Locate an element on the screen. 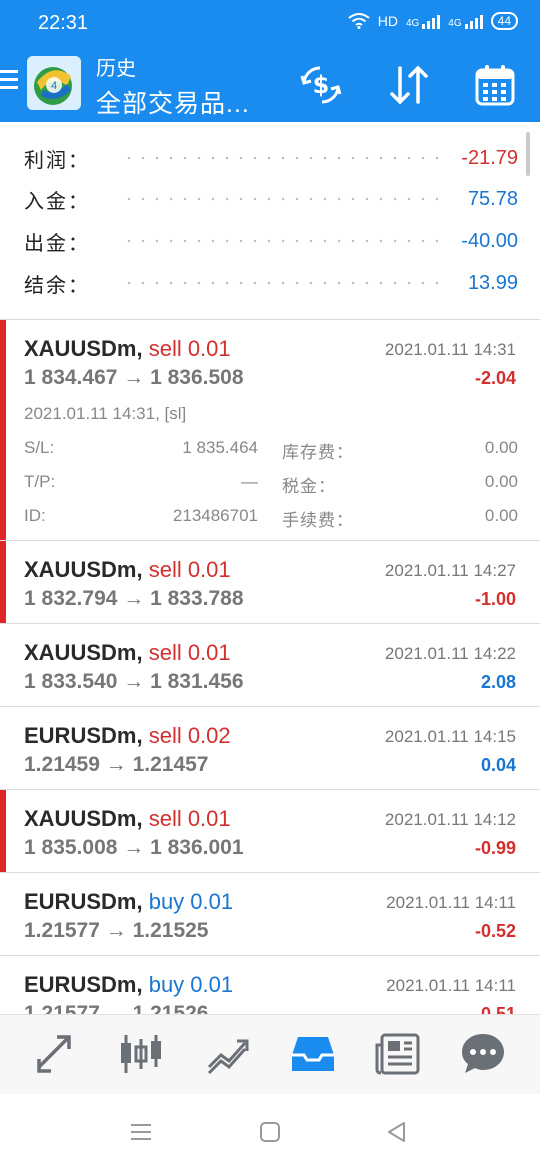 The height and width of the screenshot is (1170, 540). detail-row-sl: S/L: 1 835.464 库存费： 0.00 is located at coordinates (271, 453).